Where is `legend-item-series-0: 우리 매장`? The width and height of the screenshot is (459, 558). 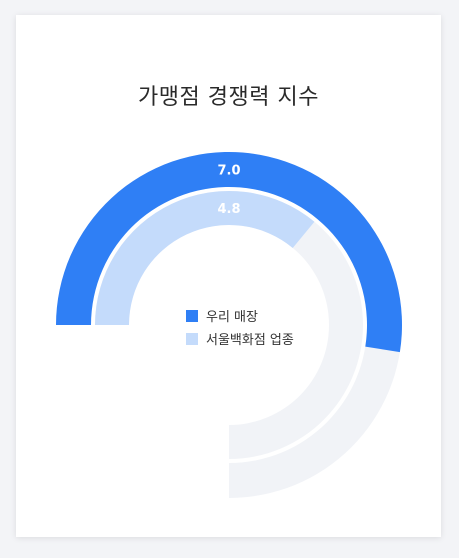 legend-item-series-0: 우리 매장 is located at coordinates (240, 315).